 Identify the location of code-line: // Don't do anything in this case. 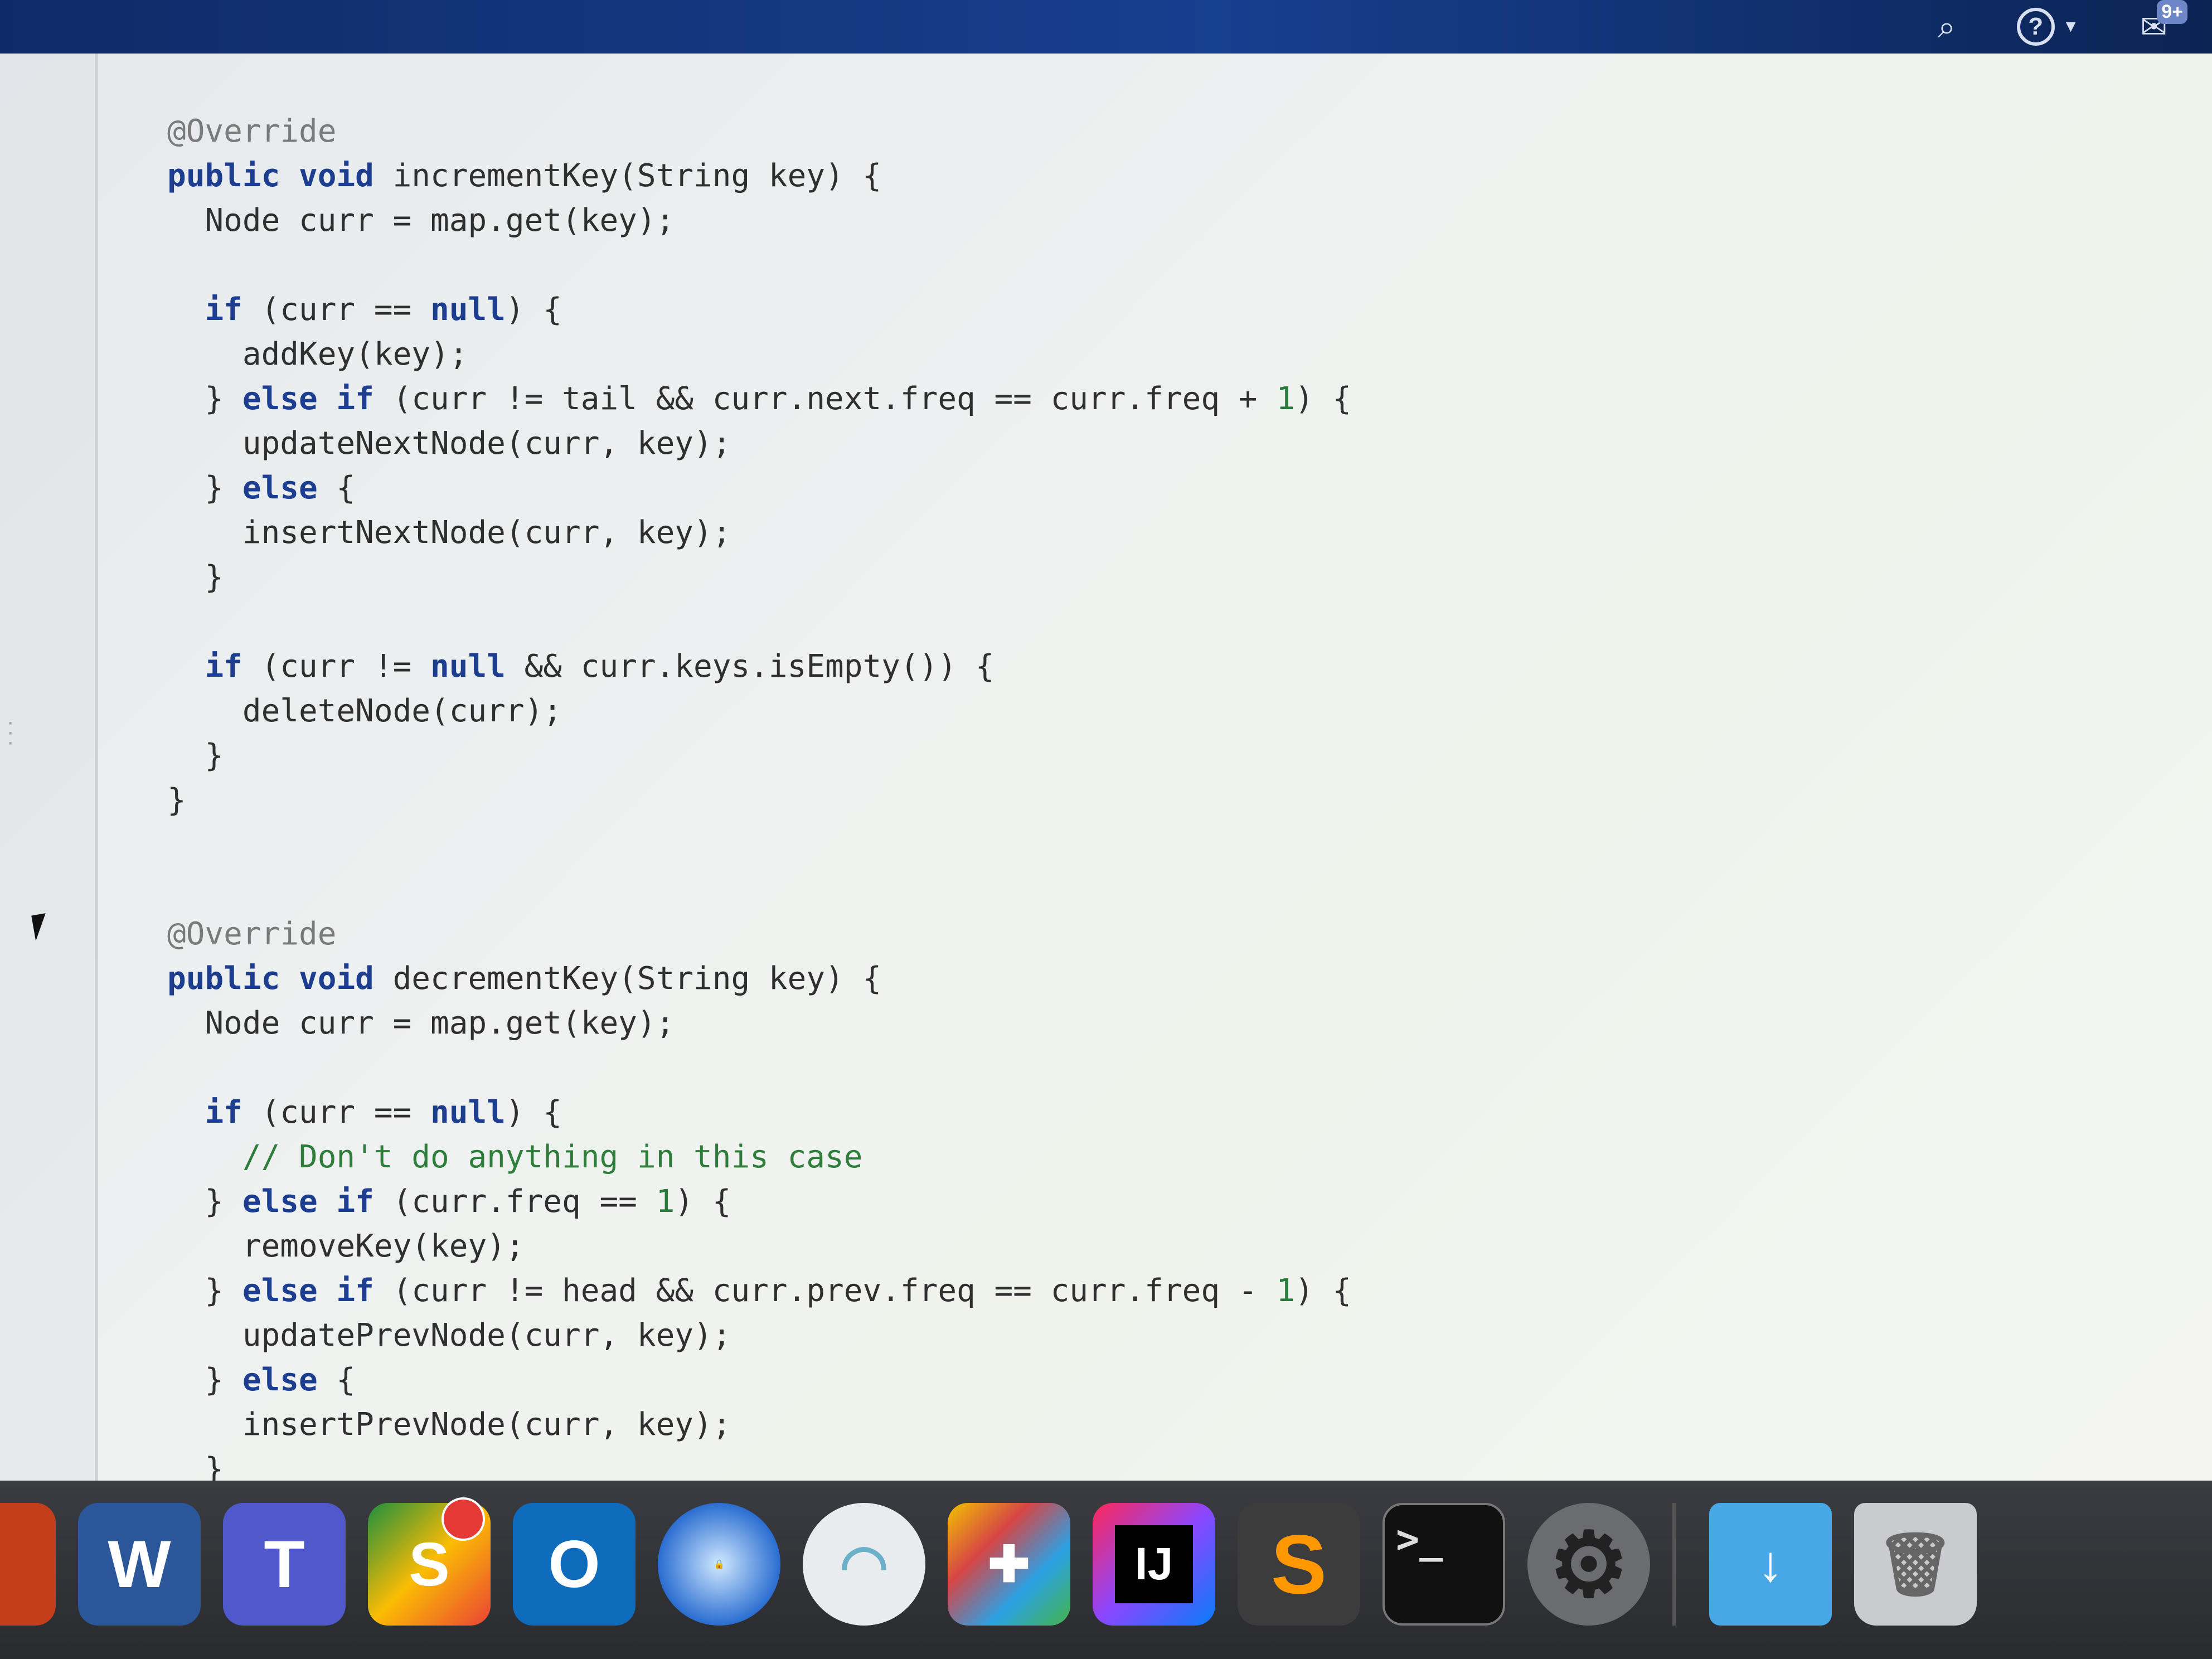
(515, 1157).